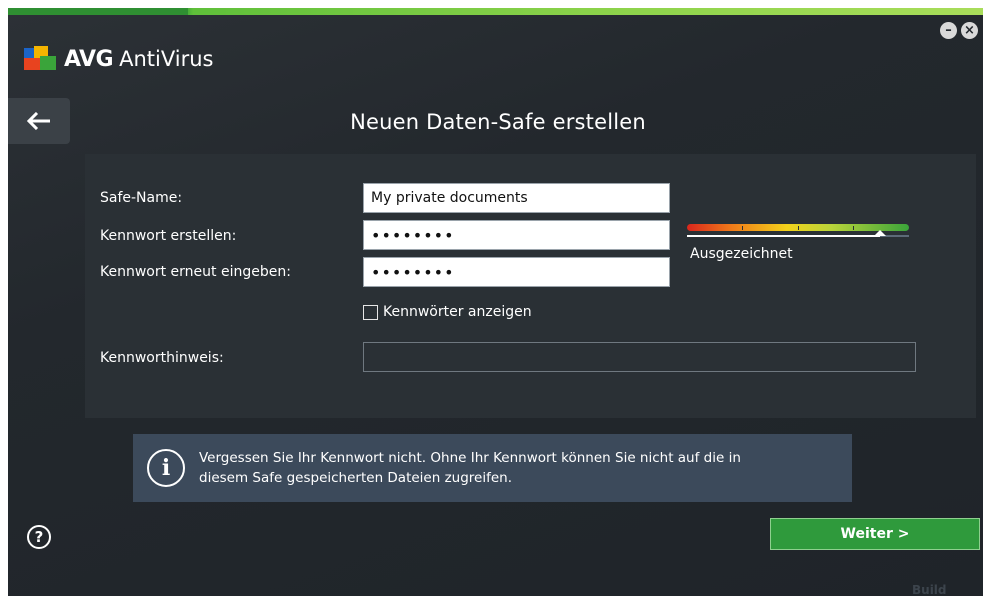 This screenshot has width=983, height=596. I want to click on password-input: ••••••••, so click(516, 235).